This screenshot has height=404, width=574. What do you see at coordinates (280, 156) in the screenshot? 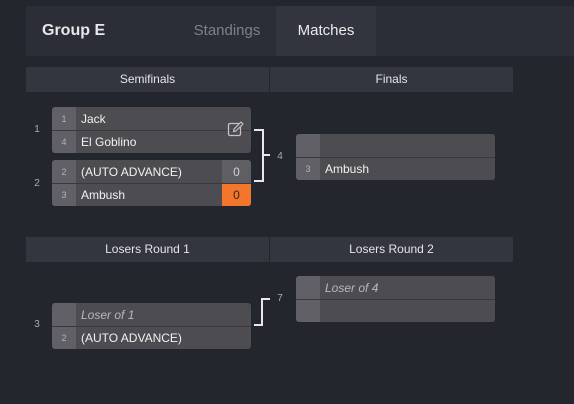
I see `match-number: 4` at bounding box center [280, 156].